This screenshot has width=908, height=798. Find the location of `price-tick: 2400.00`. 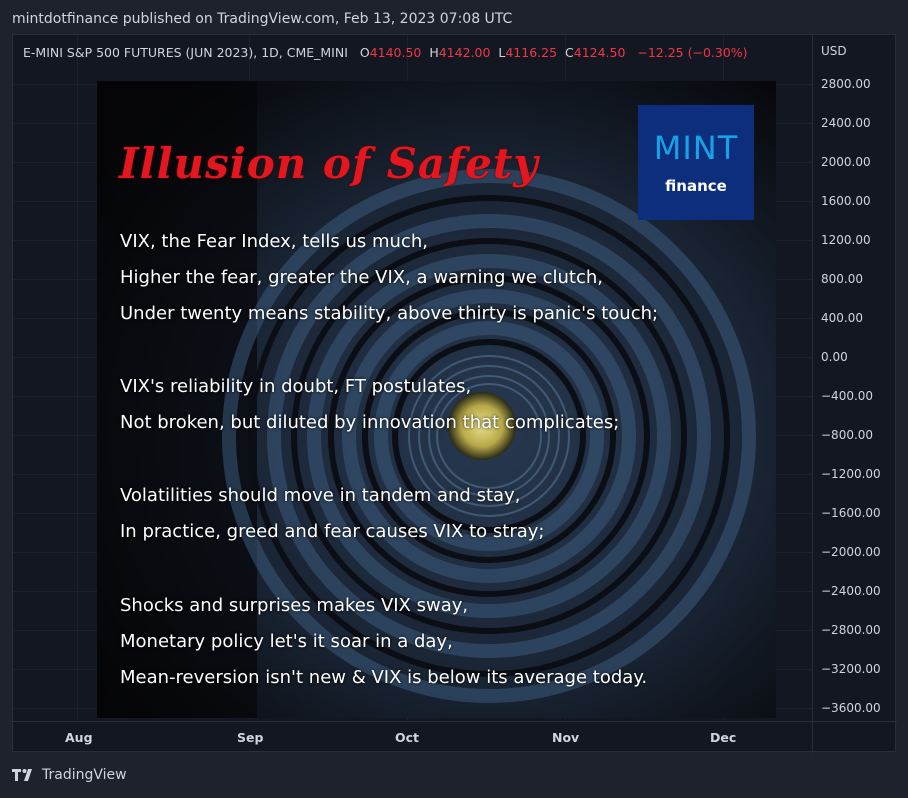

price-tick: 2400.00 is located at coordinates (846, 123).